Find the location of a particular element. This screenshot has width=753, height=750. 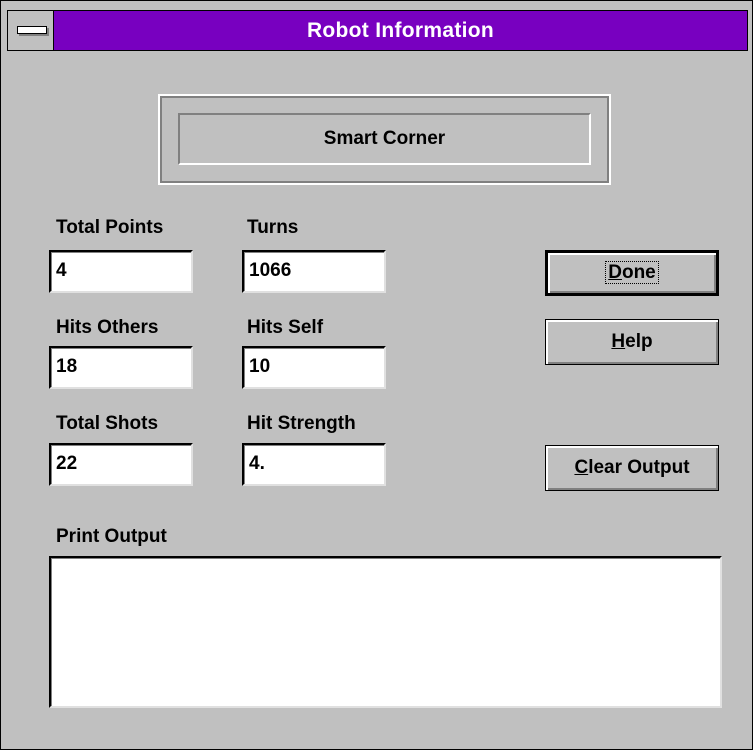

clear-output-mnemonic: C is located at coordinates (581, 467).